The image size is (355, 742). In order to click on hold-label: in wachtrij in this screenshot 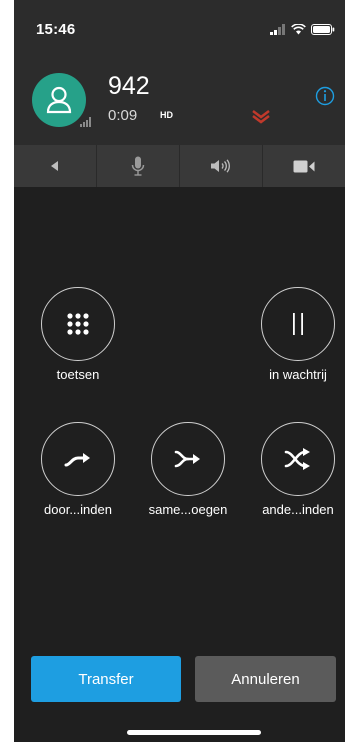, I will do `click(298, 374)`.